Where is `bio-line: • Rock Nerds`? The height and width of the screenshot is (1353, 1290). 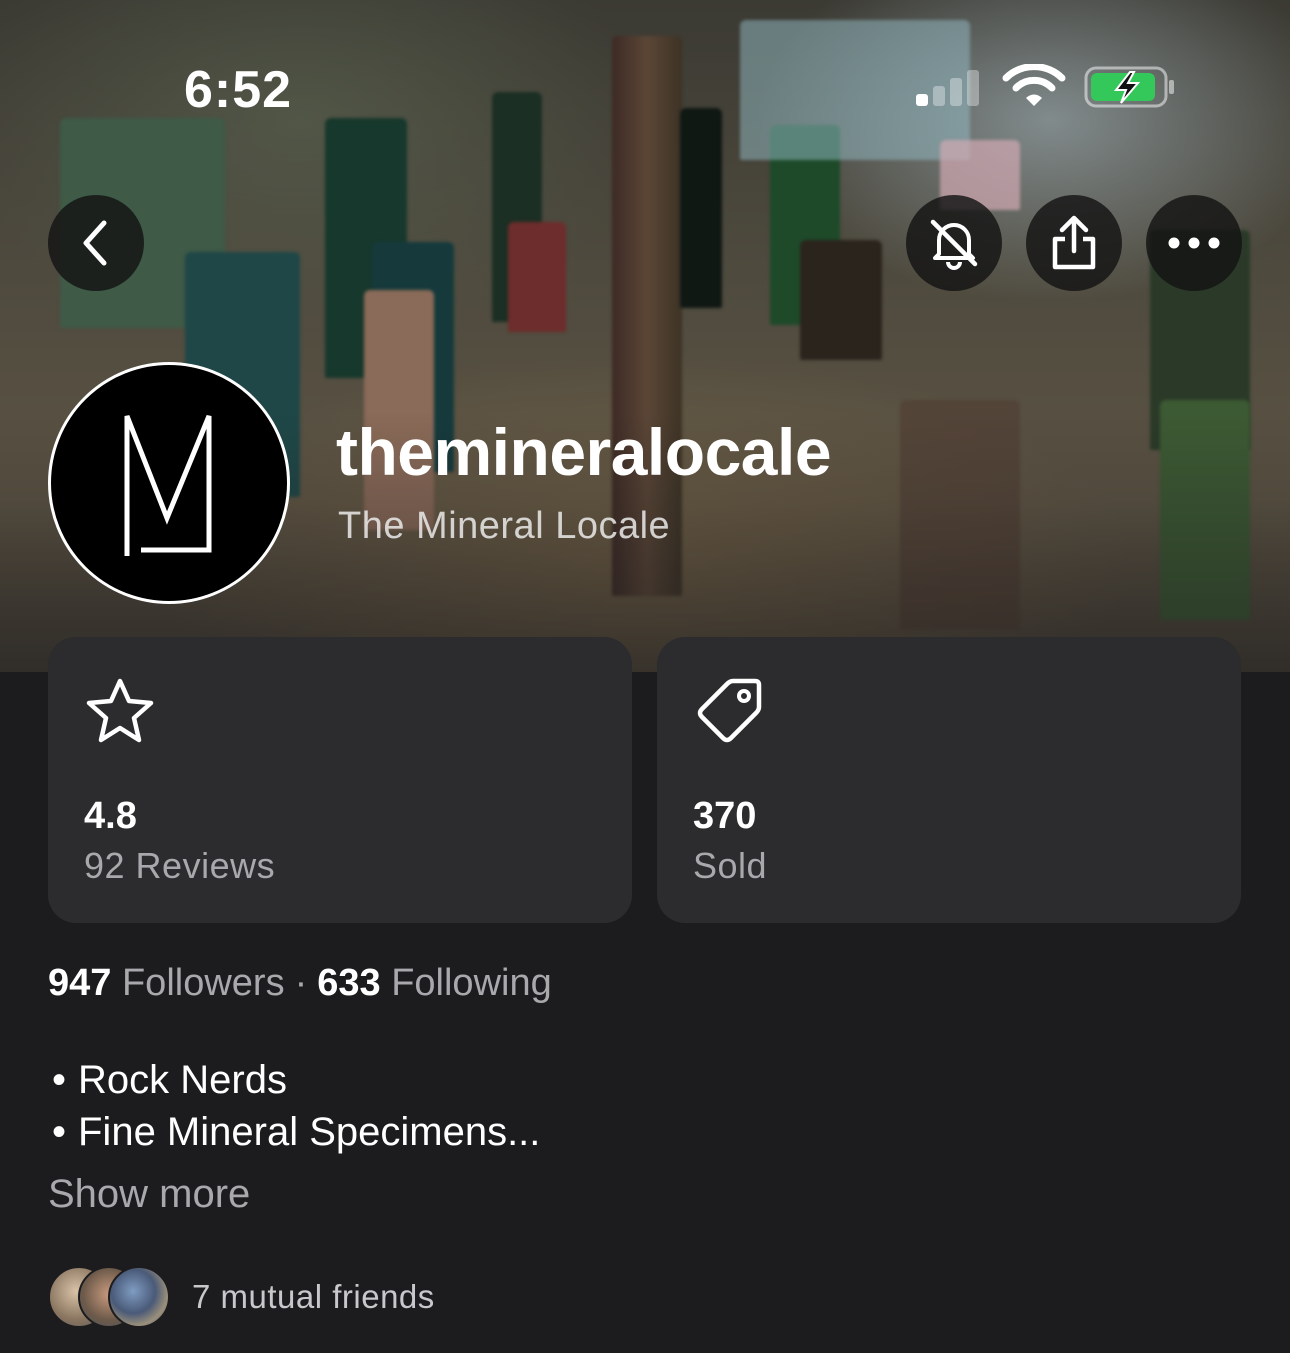 bio-line: • Rock Nerds is located at coordinates (169, 1080).